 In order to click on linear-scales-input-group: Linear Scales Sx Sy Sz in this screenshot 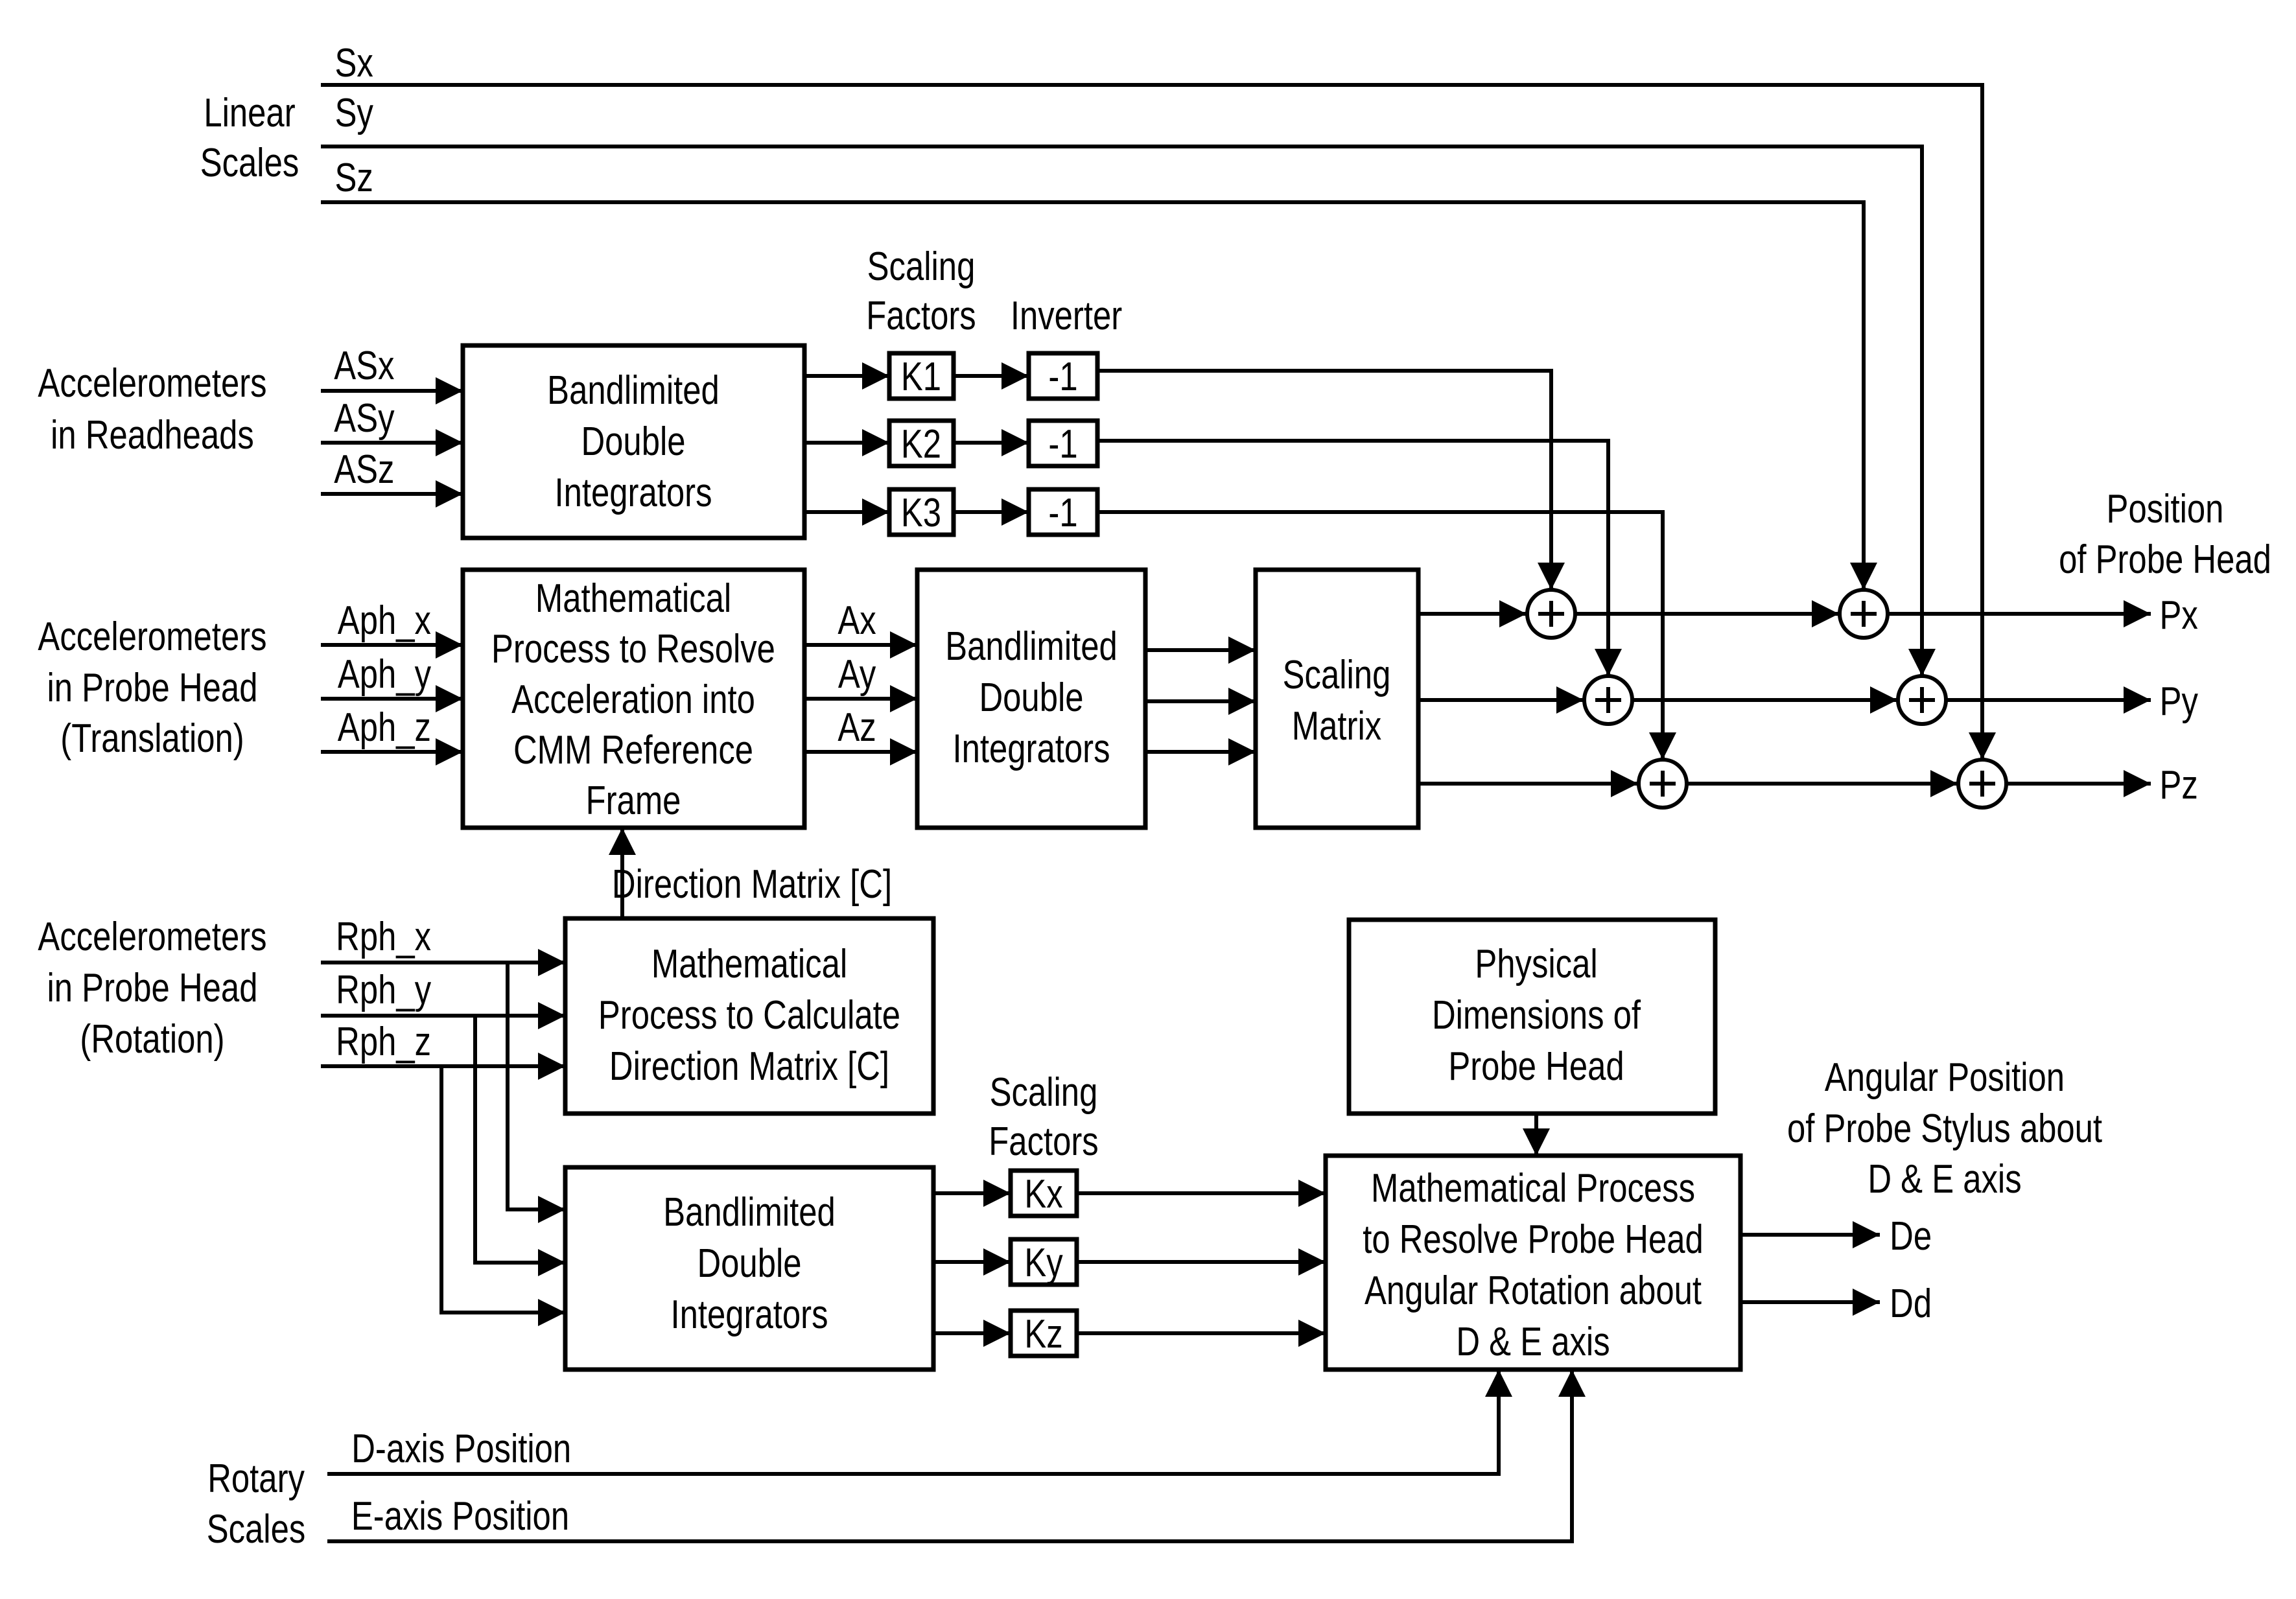, I will do `click(287, 120)`.